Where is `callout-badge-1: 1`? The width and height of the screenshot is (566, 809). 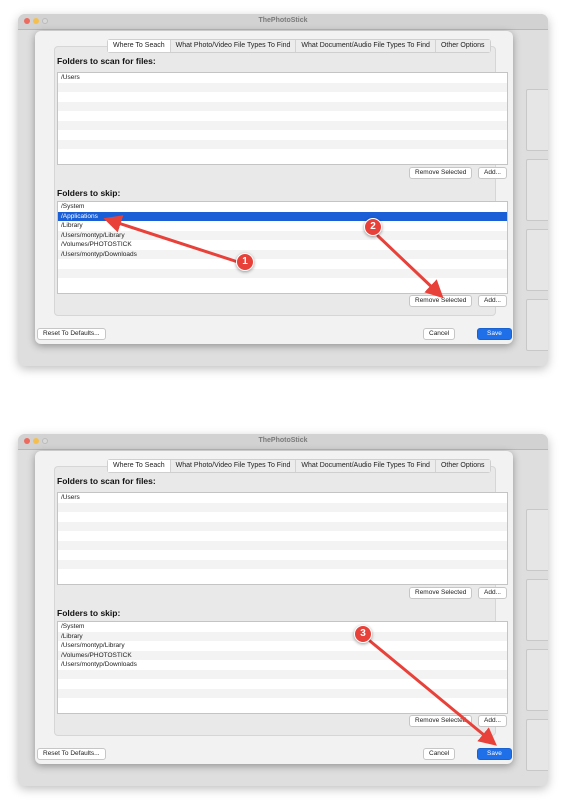 callout-badge-1: 1 is located at coordinates (245, 262).